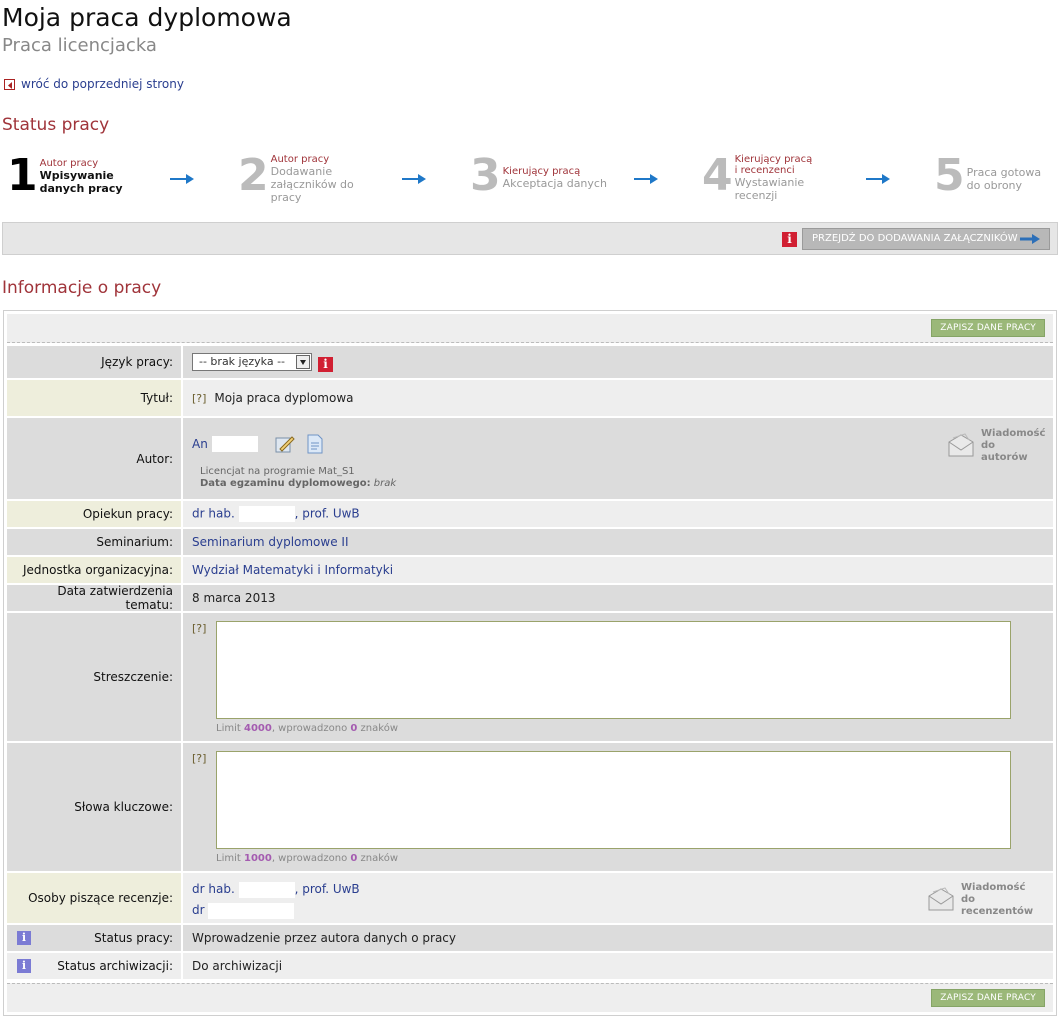 This screenshot has height=1022, width=1062. What do you see at coordinates (1004, 179) in the screenshot?
I see `step-label: Praca gotowa do obrony` at bounding box center [1004, 179].